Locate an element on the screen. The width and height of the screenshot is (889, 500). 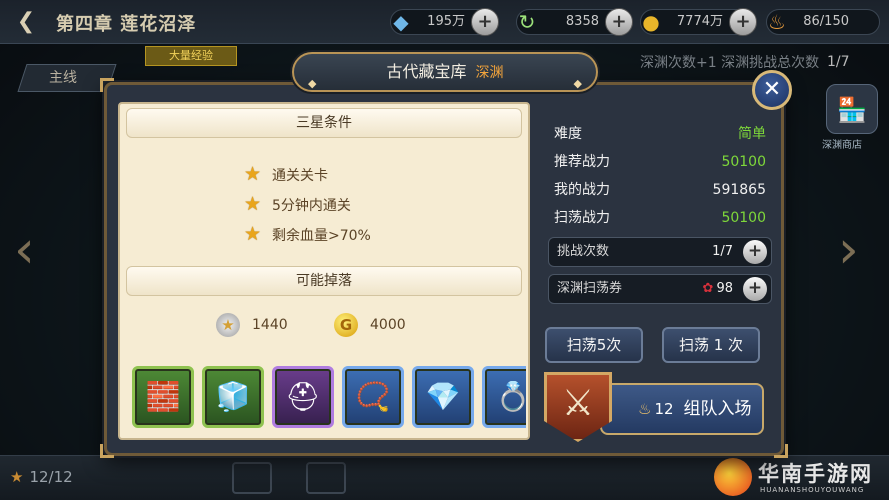
shop-label: 深渊商店 is located at coordinates (842, 145).